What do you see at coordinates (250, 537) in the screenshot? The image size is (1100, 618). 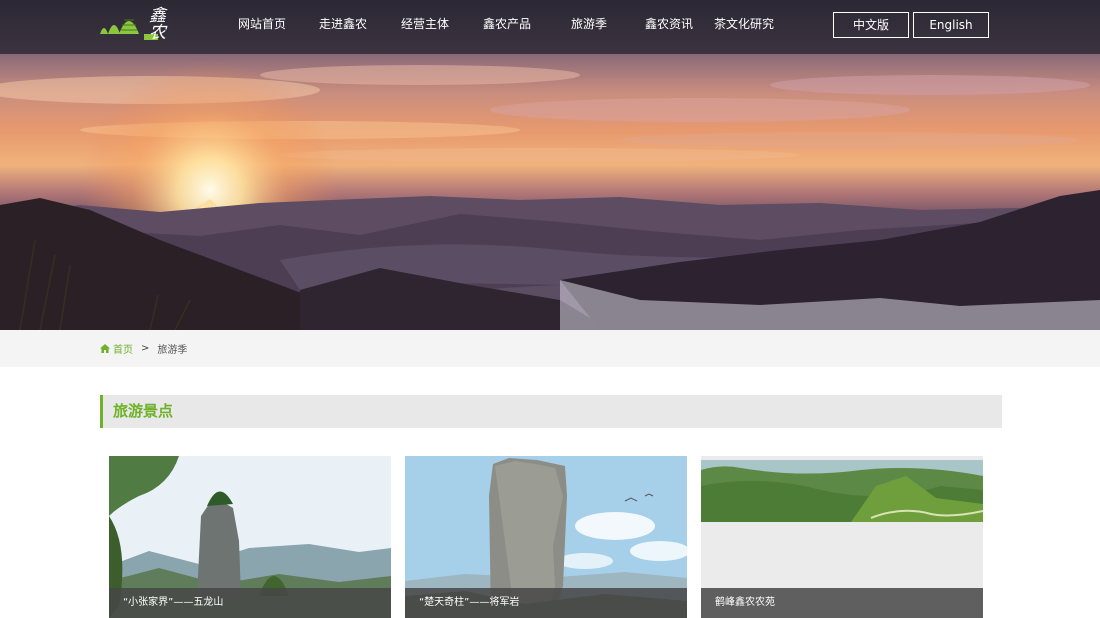 I see `scenic-card-wulongshan: “小张家界”——五龙山` at bounding box center [250, 537].